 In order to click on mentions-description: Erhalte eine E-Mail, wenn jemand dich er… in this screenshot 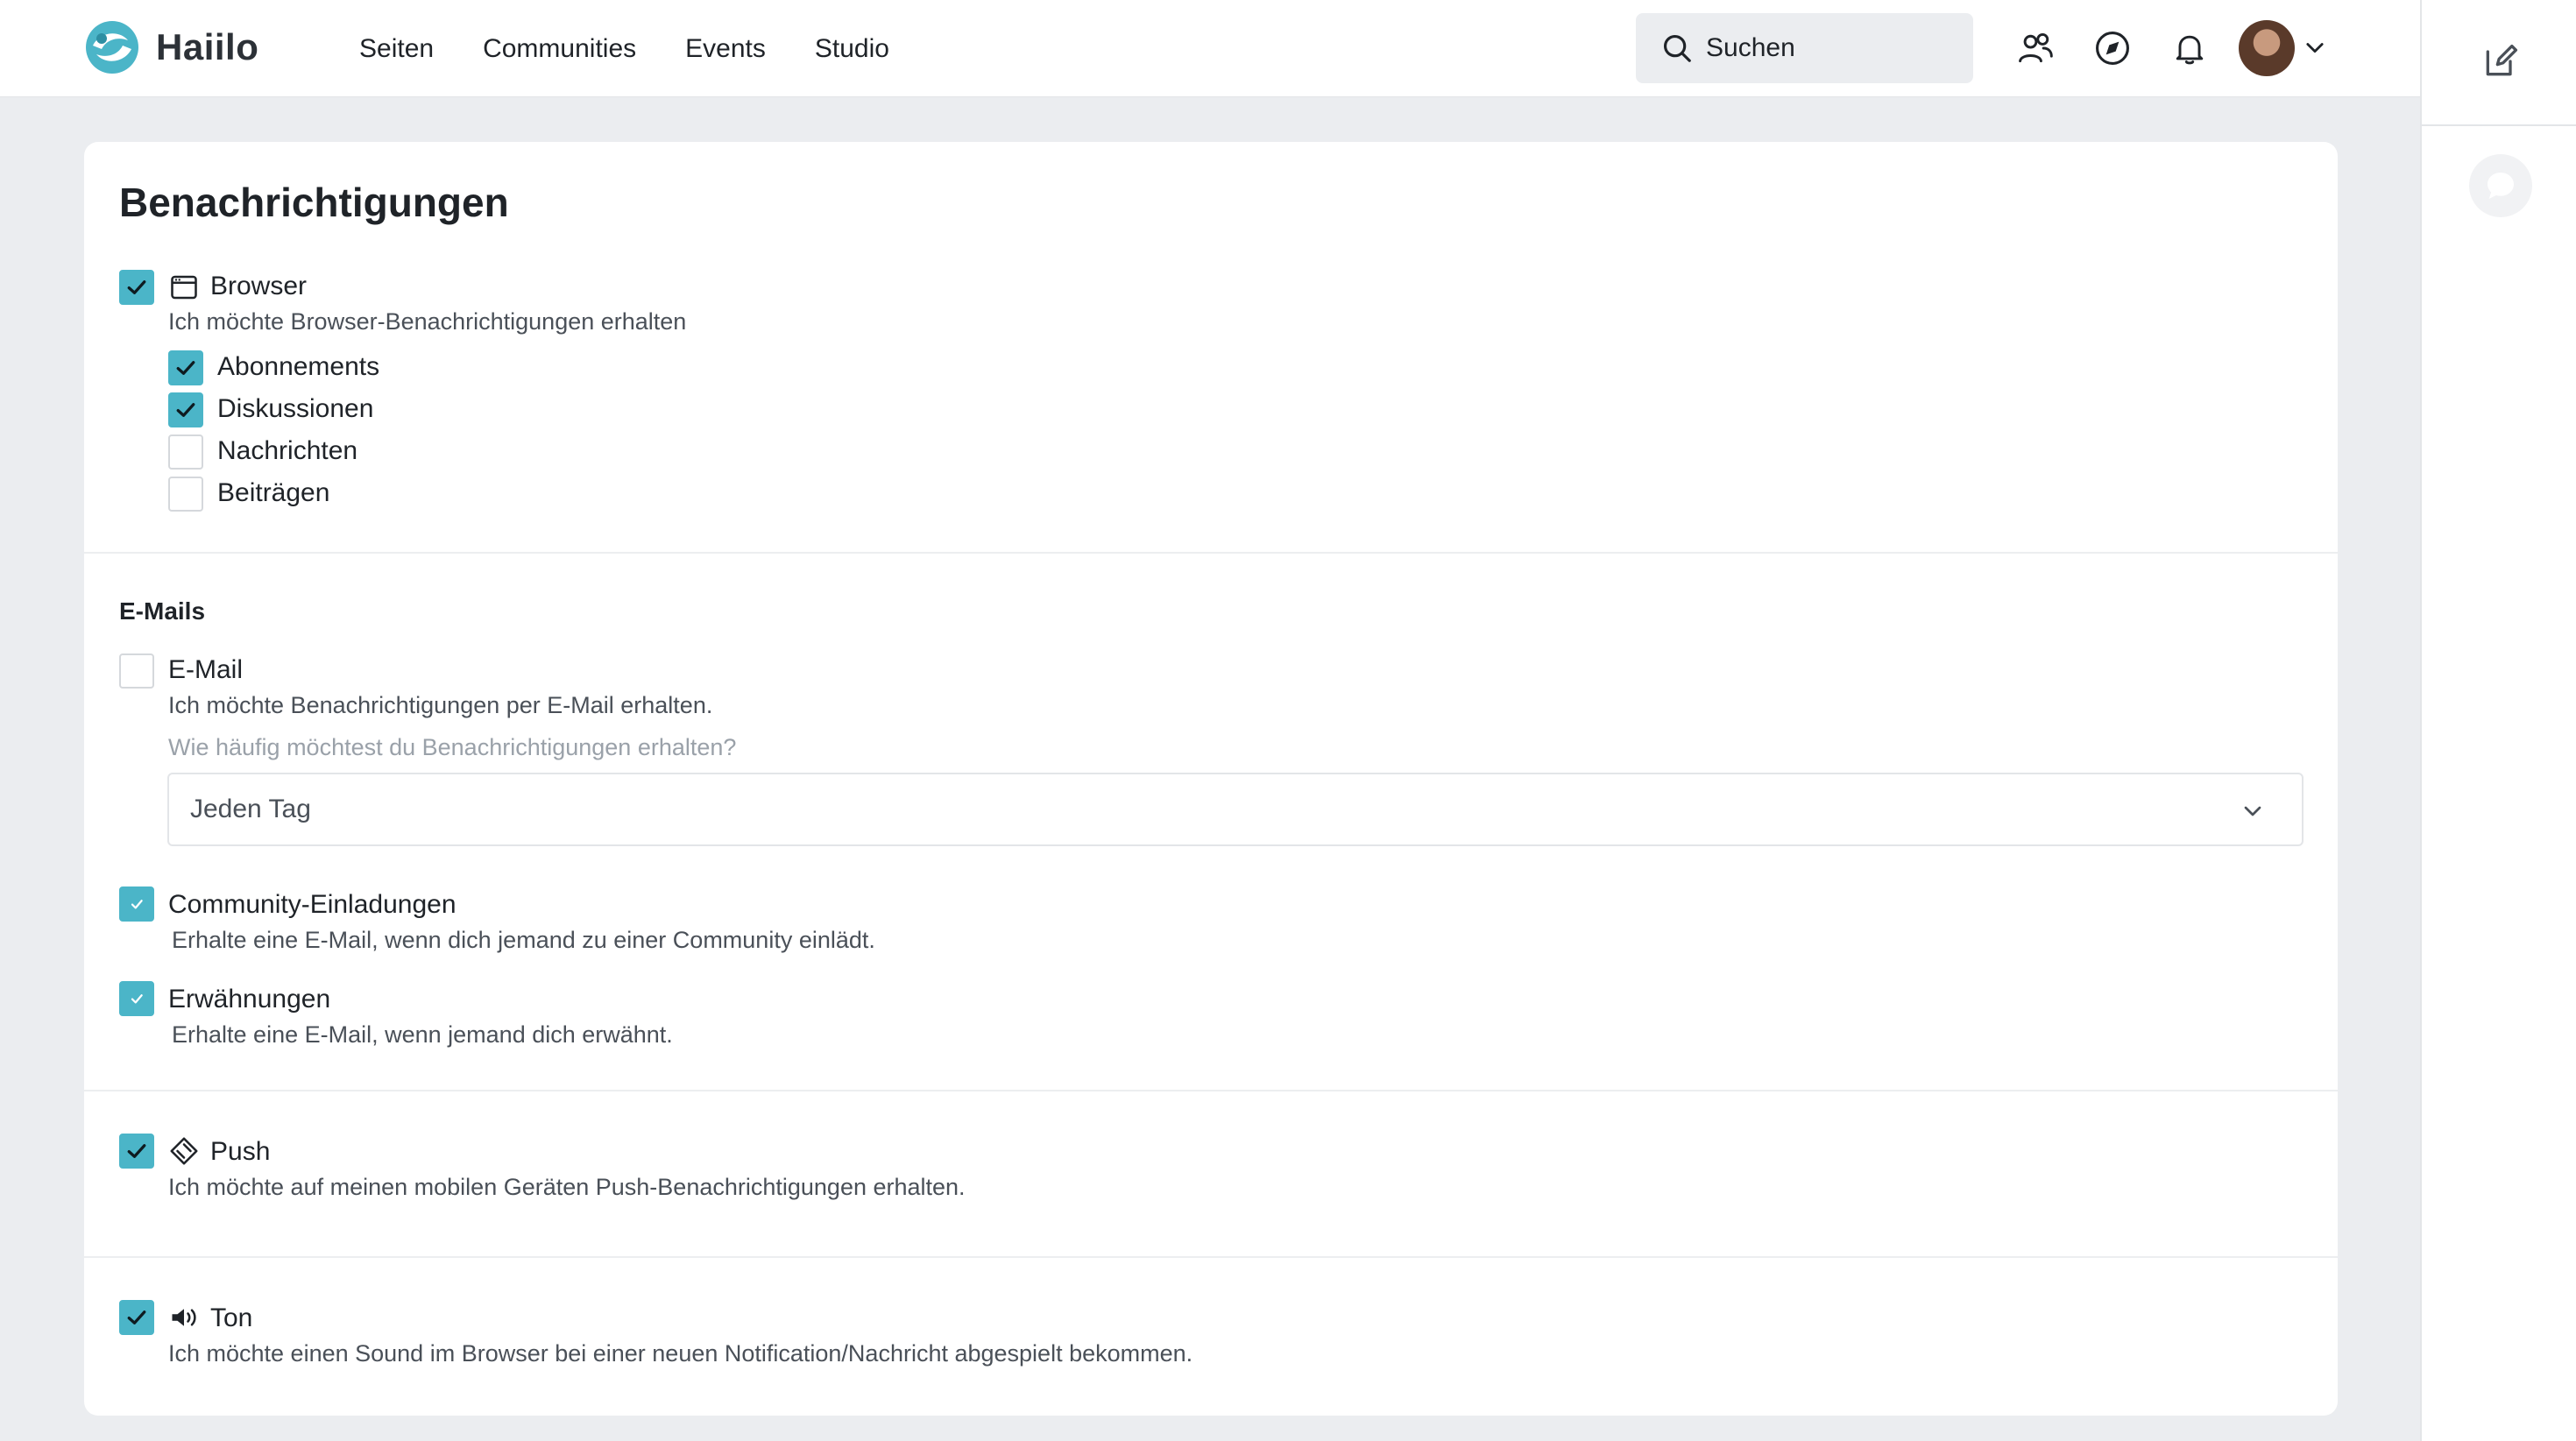, I will do `click(422, 1035)`.